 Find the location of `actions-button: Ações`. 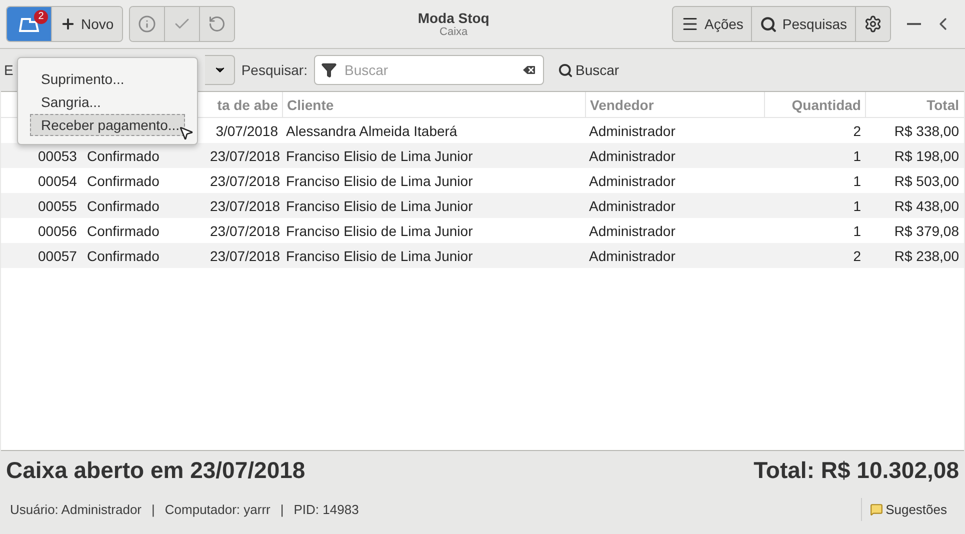

actions-button: Ações is located at coordinates (712, 24).